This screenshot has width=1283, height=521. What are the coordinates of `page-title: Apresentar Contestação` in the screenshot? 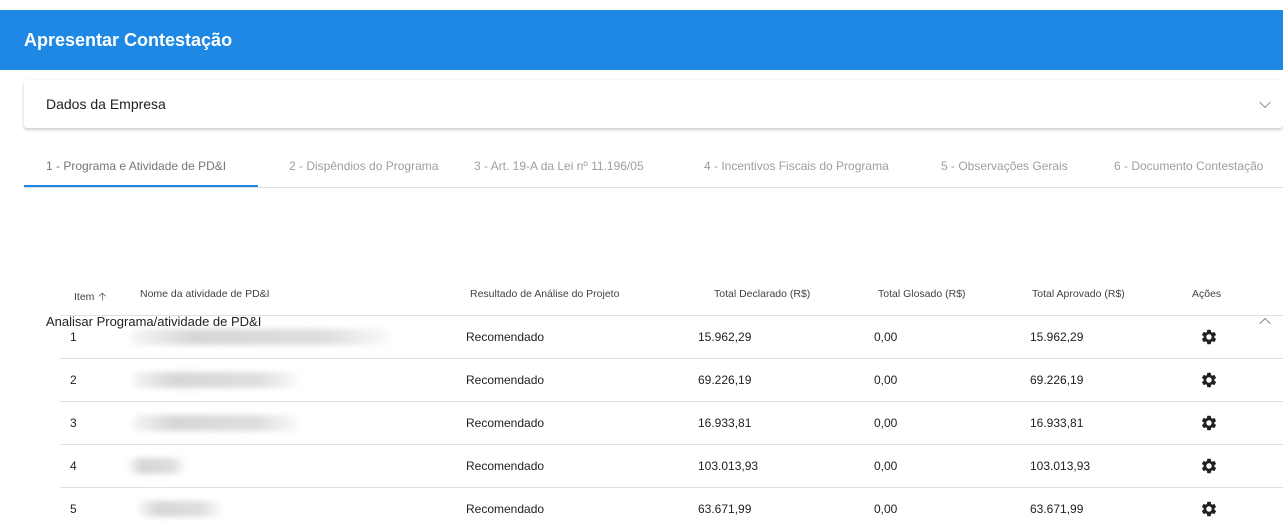 It's located at (128, 39).